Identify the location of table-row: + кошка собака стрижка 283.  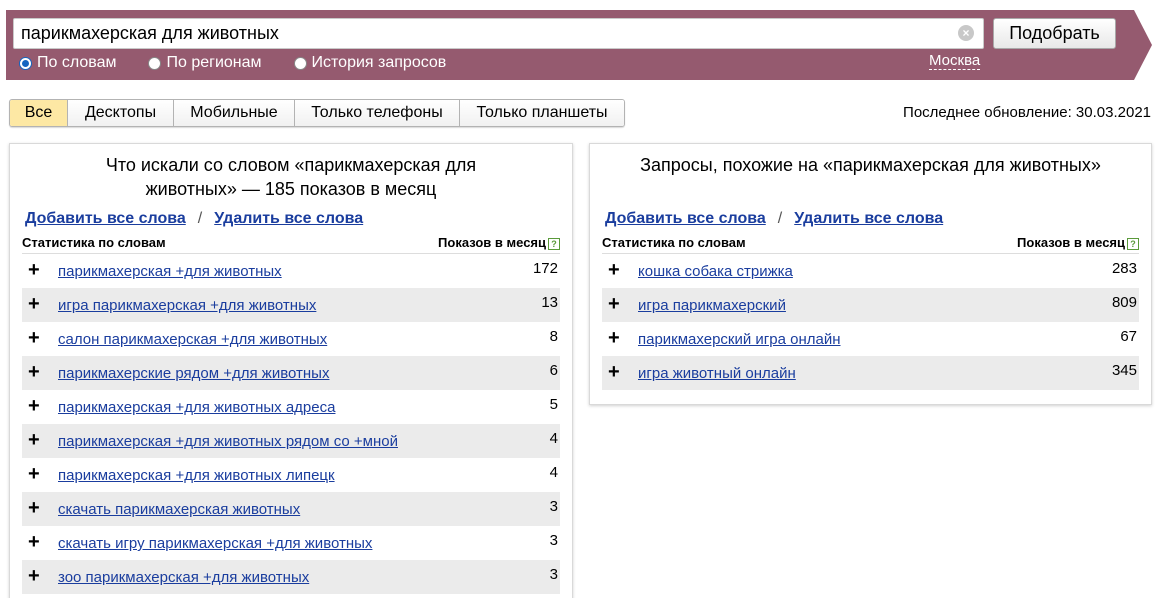
(870, 271).